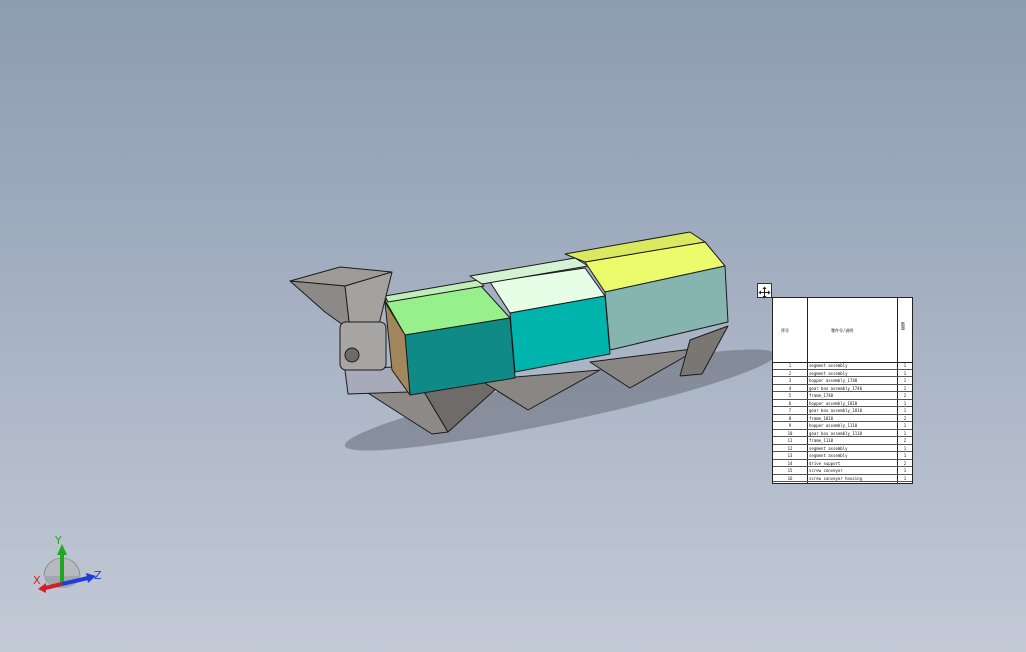 The width and height of the screenshot is (1026, 652). What do you see at coordinates (903, 326) in the screenshot?
I see `bom-header-qty: 数量` at bounding box center [903, 326].